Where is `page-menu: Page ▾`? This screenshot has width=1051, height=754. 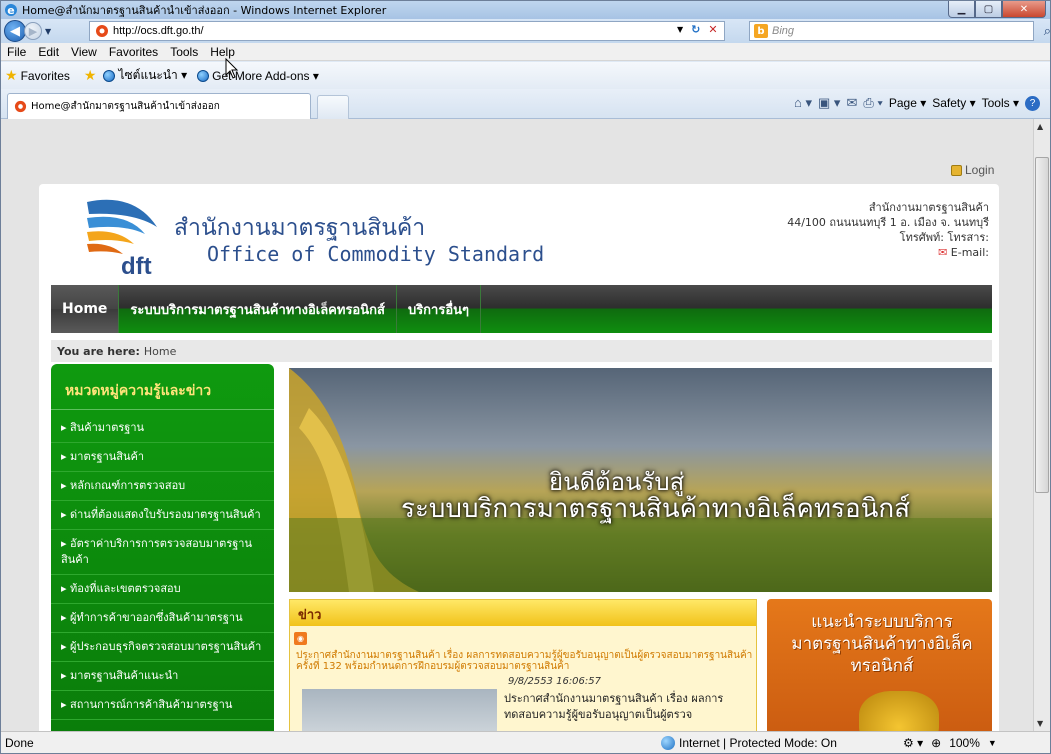 page-menu: Page ▾ is located at coordinates (907, 103).